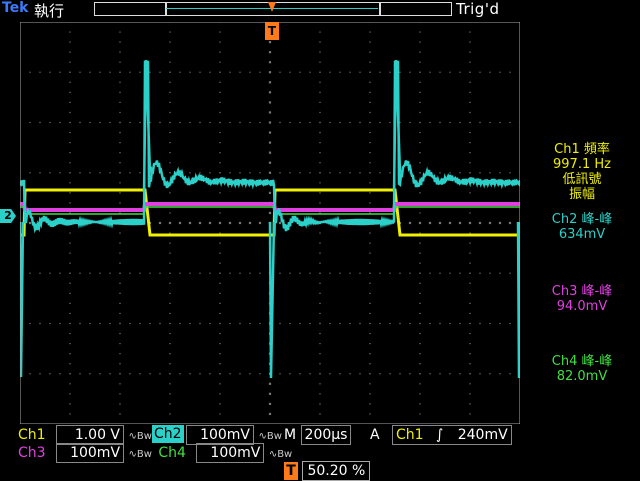 This screenshot has height=481, width=640. Describe the element at coordinates (336, 471) in the screenshot. I see `trigger-position-value: 50.20 %` at that location.